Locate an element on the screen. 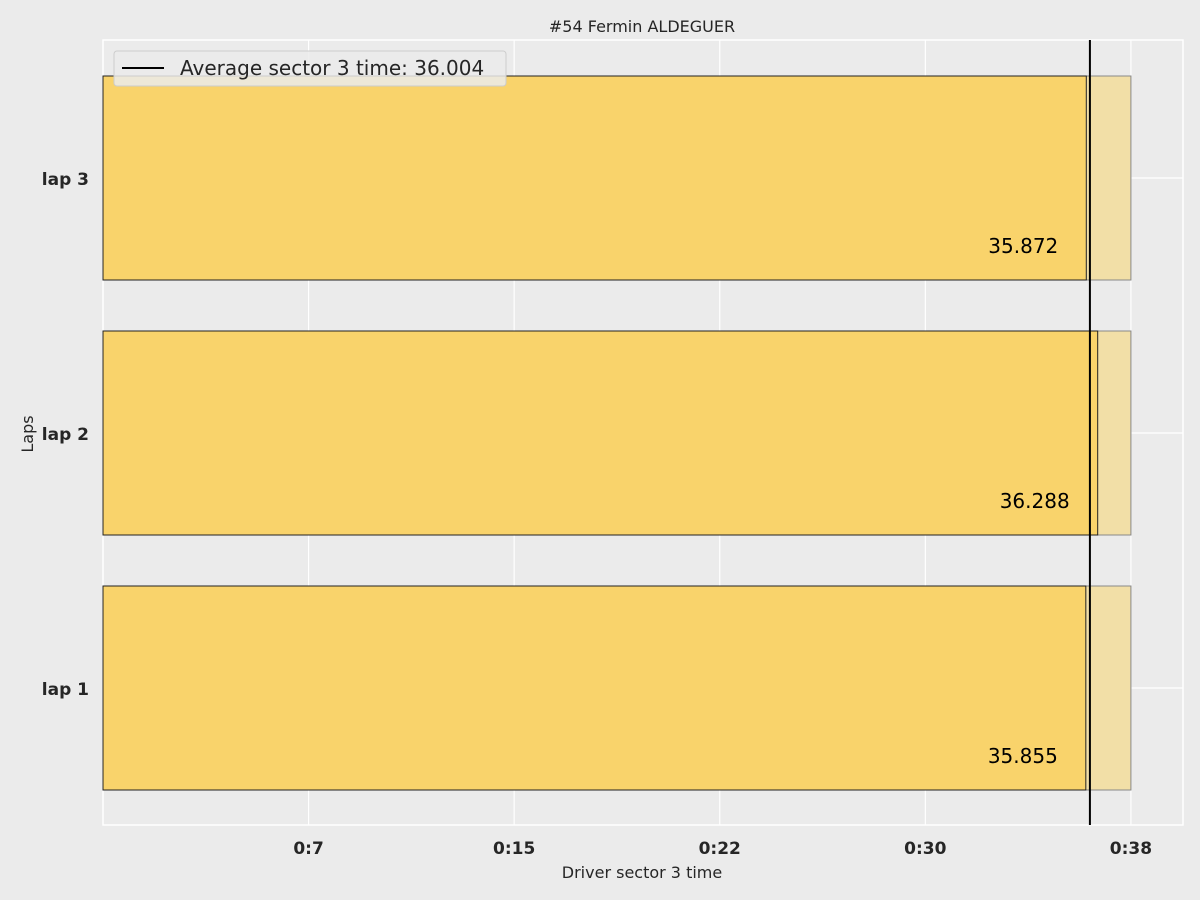 The height and width of the screenshot is (900, 1200). y-tick-label-1: lap 1 is located at coordinates (65, 690).